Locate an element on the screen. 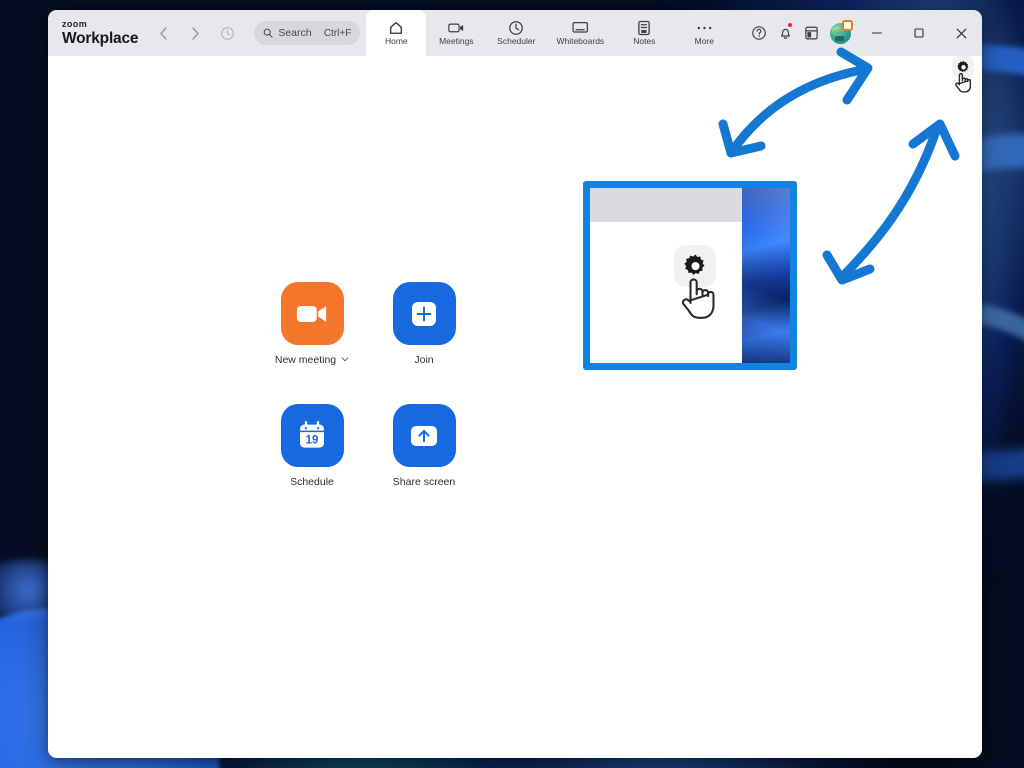 The height and width of the screenshot is (768, 1024). share-screen-button: Share screen is located at coordinates (424, 465).